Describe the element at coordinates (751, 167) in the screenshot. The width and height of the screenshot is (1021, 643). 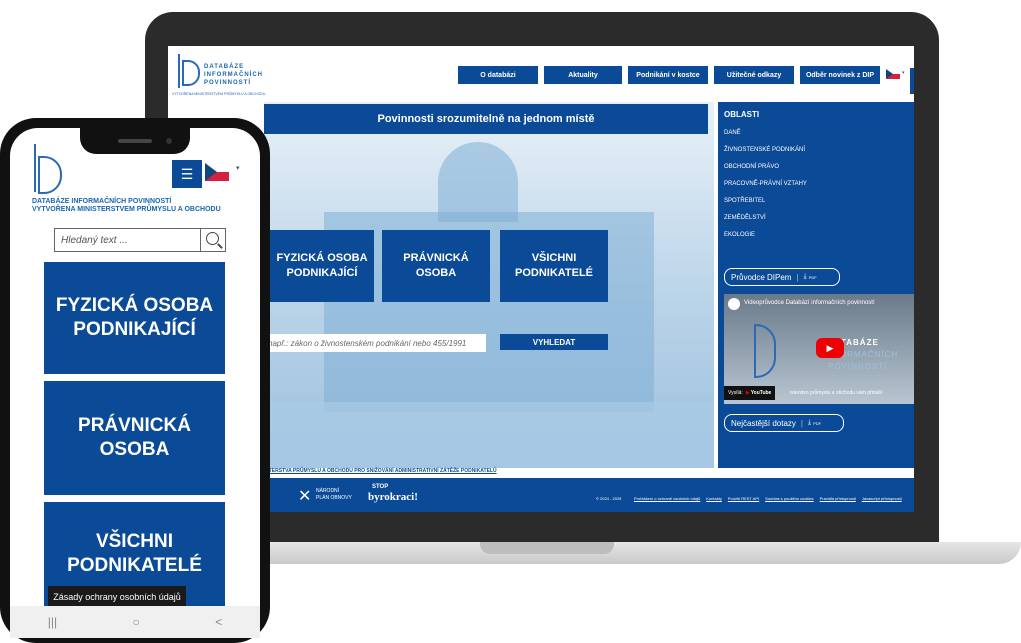
I see `area-obchodni-pravo: OBCHODNÍ PRÁVO` at that location.